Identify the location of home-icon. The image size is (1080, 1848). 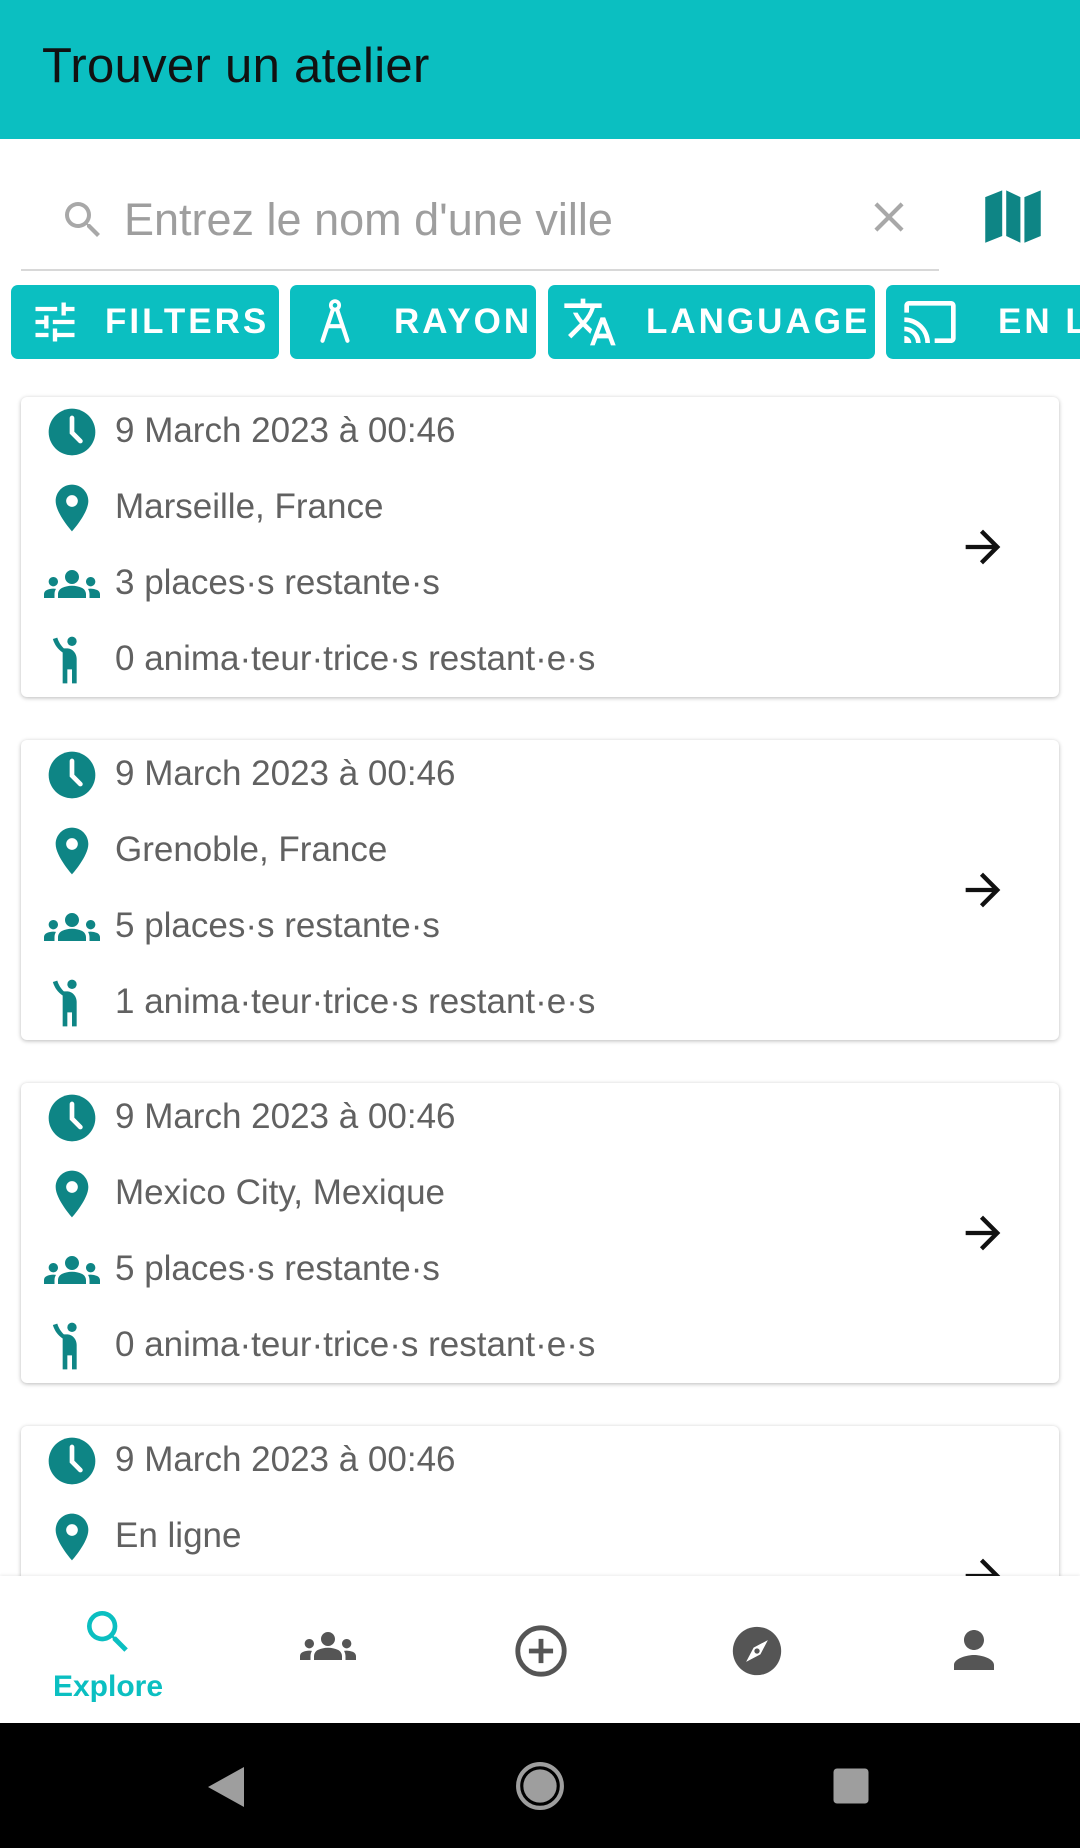
(540, 1786).